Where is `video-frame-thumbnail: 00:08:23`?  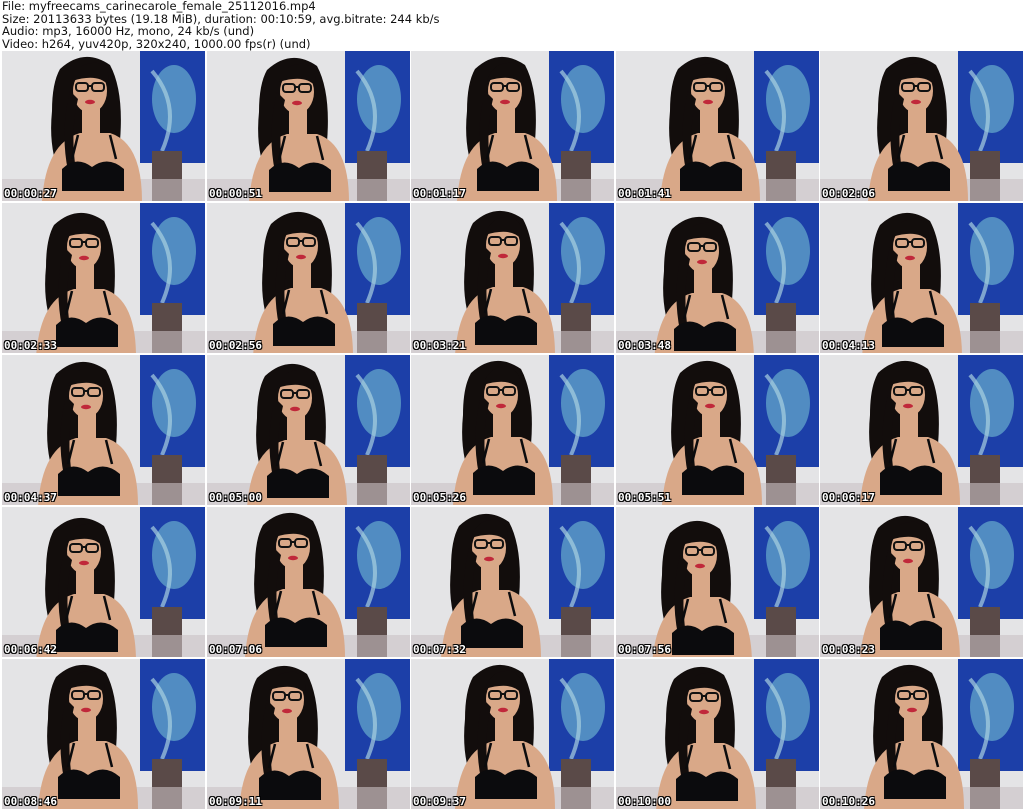 video-frame-thumbnail: 00:08:23 is located at coordinates (921, 582).